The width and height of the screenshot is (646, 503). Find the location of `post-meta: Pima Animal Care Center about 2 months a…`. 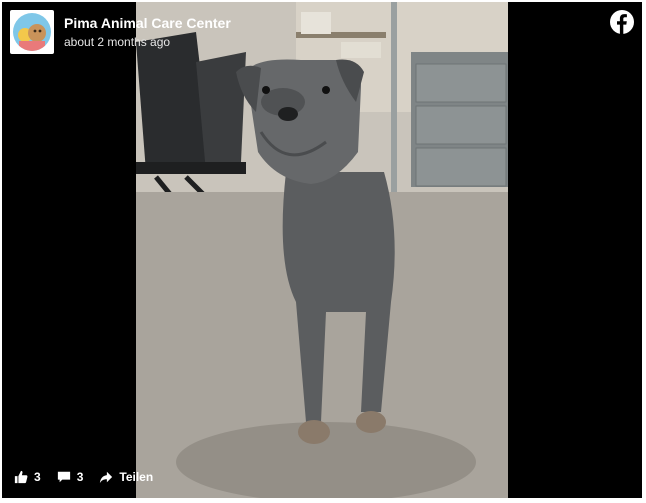

post-meta: Pima Animal Care Center about 2 months a… is located at coordinates (147, 32).